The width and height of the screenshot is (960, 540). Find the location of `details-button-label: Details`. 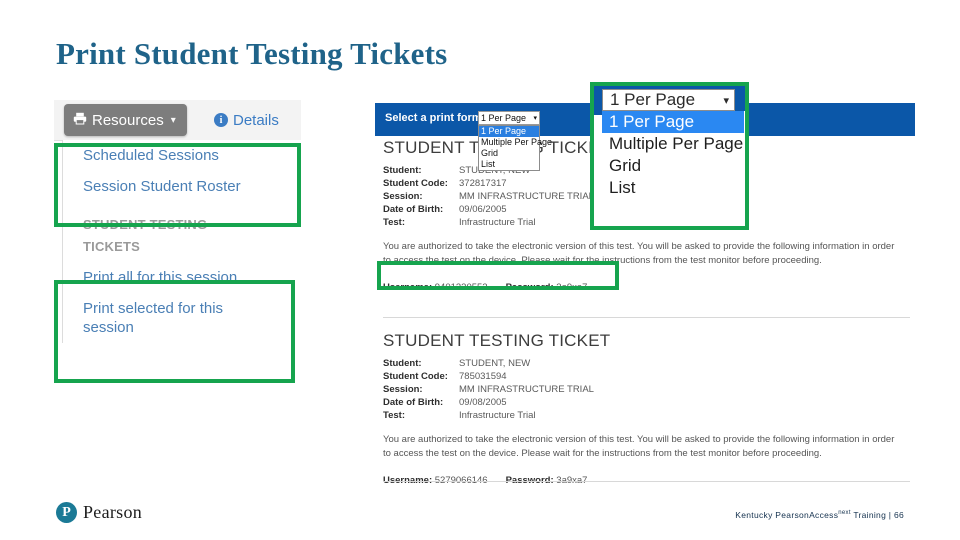

details-button-label: Details is located at coordinates (256, 120).